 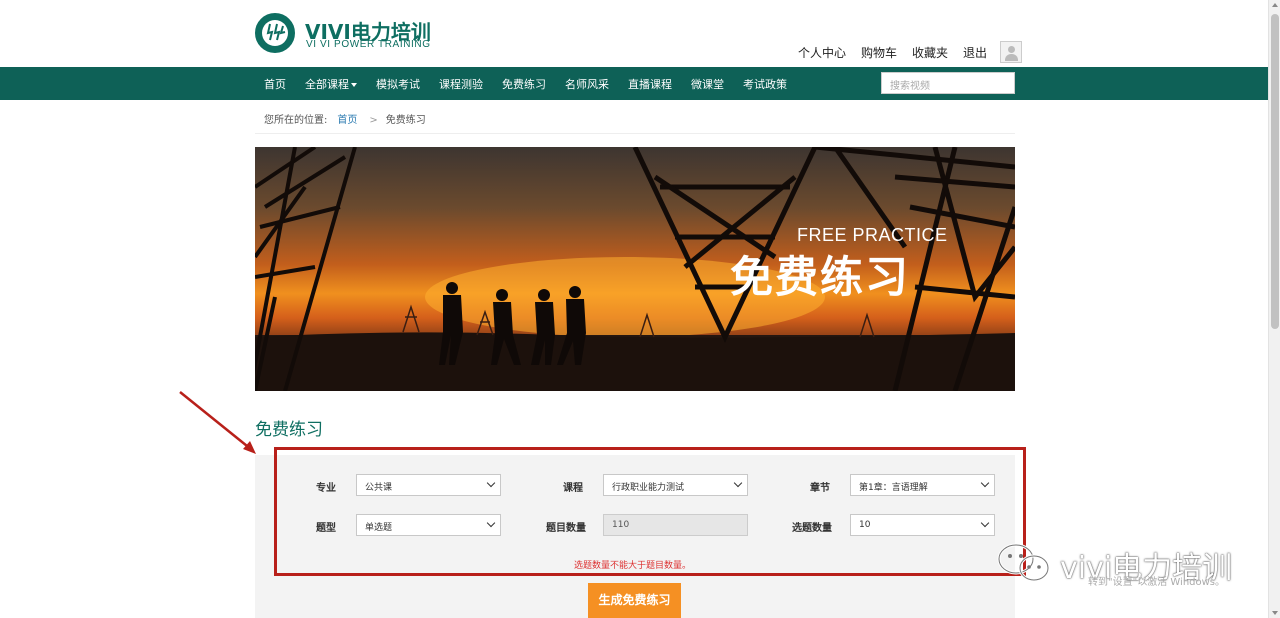 I want to click on nav-item-mock-exam: 模拟考试, so click(x=398, y=84).